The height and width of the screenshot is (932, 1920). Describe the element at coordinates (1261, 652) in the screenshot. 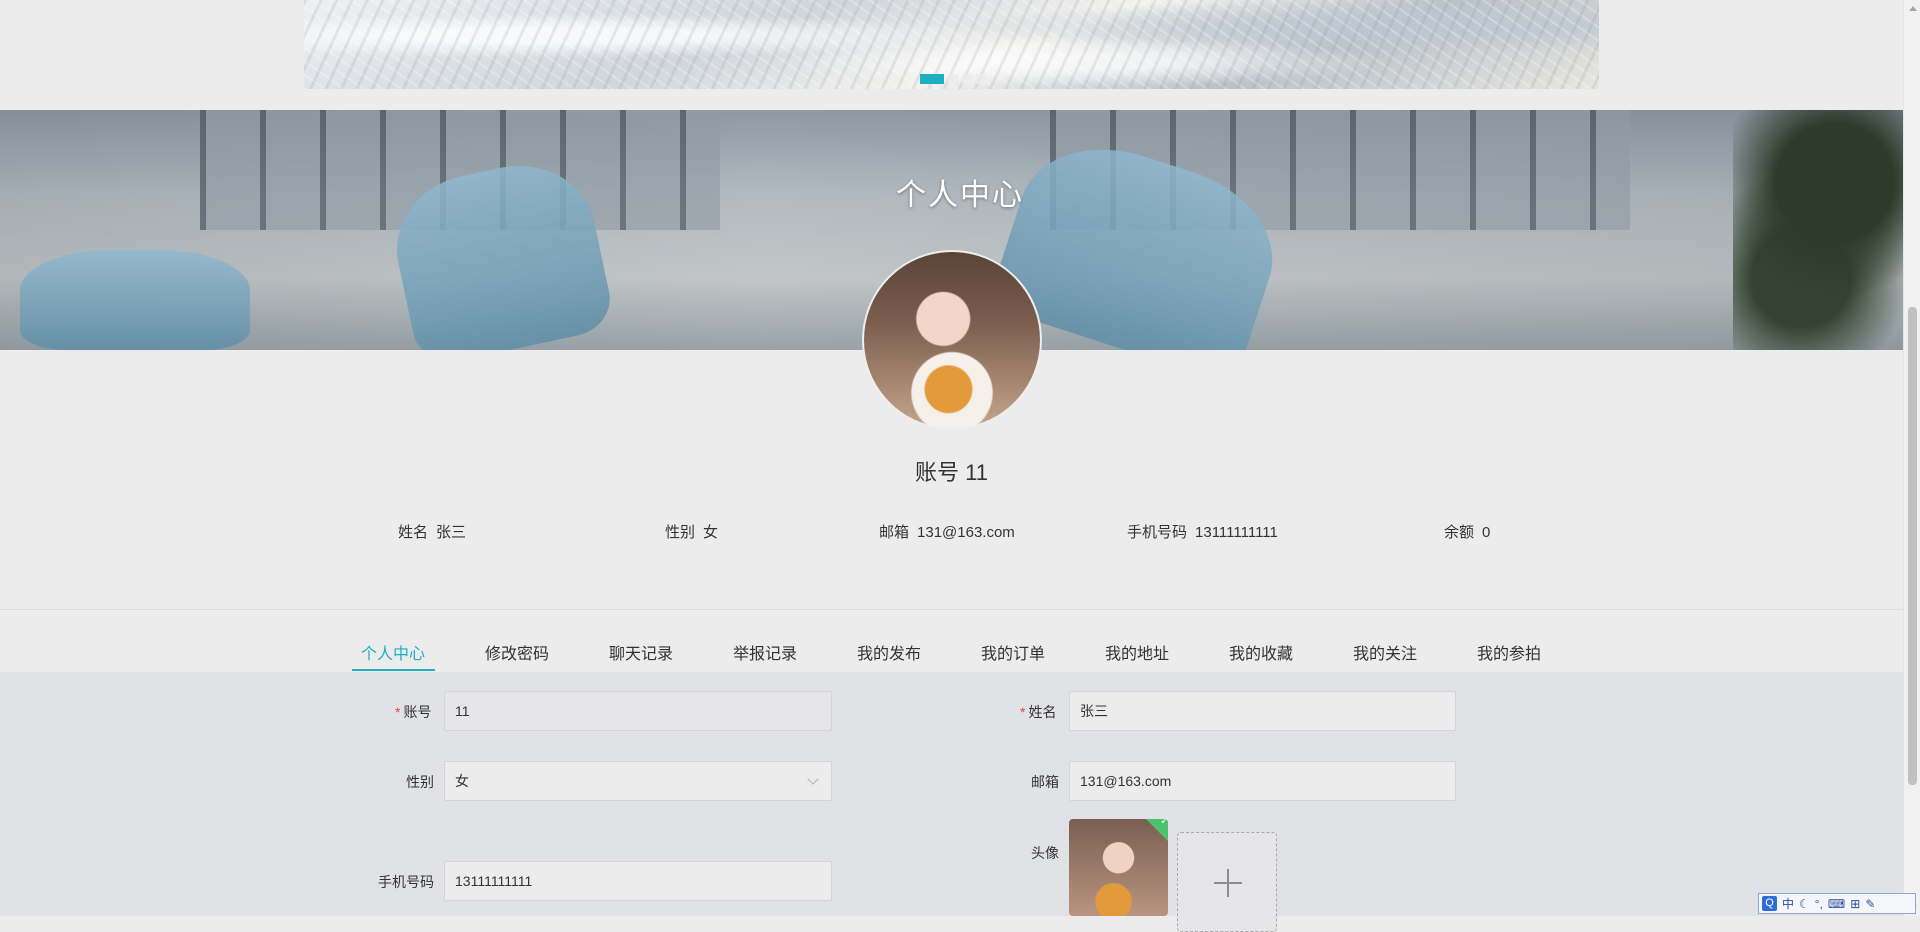

I see `tab-my-favorites: 我的收藏` at that location.